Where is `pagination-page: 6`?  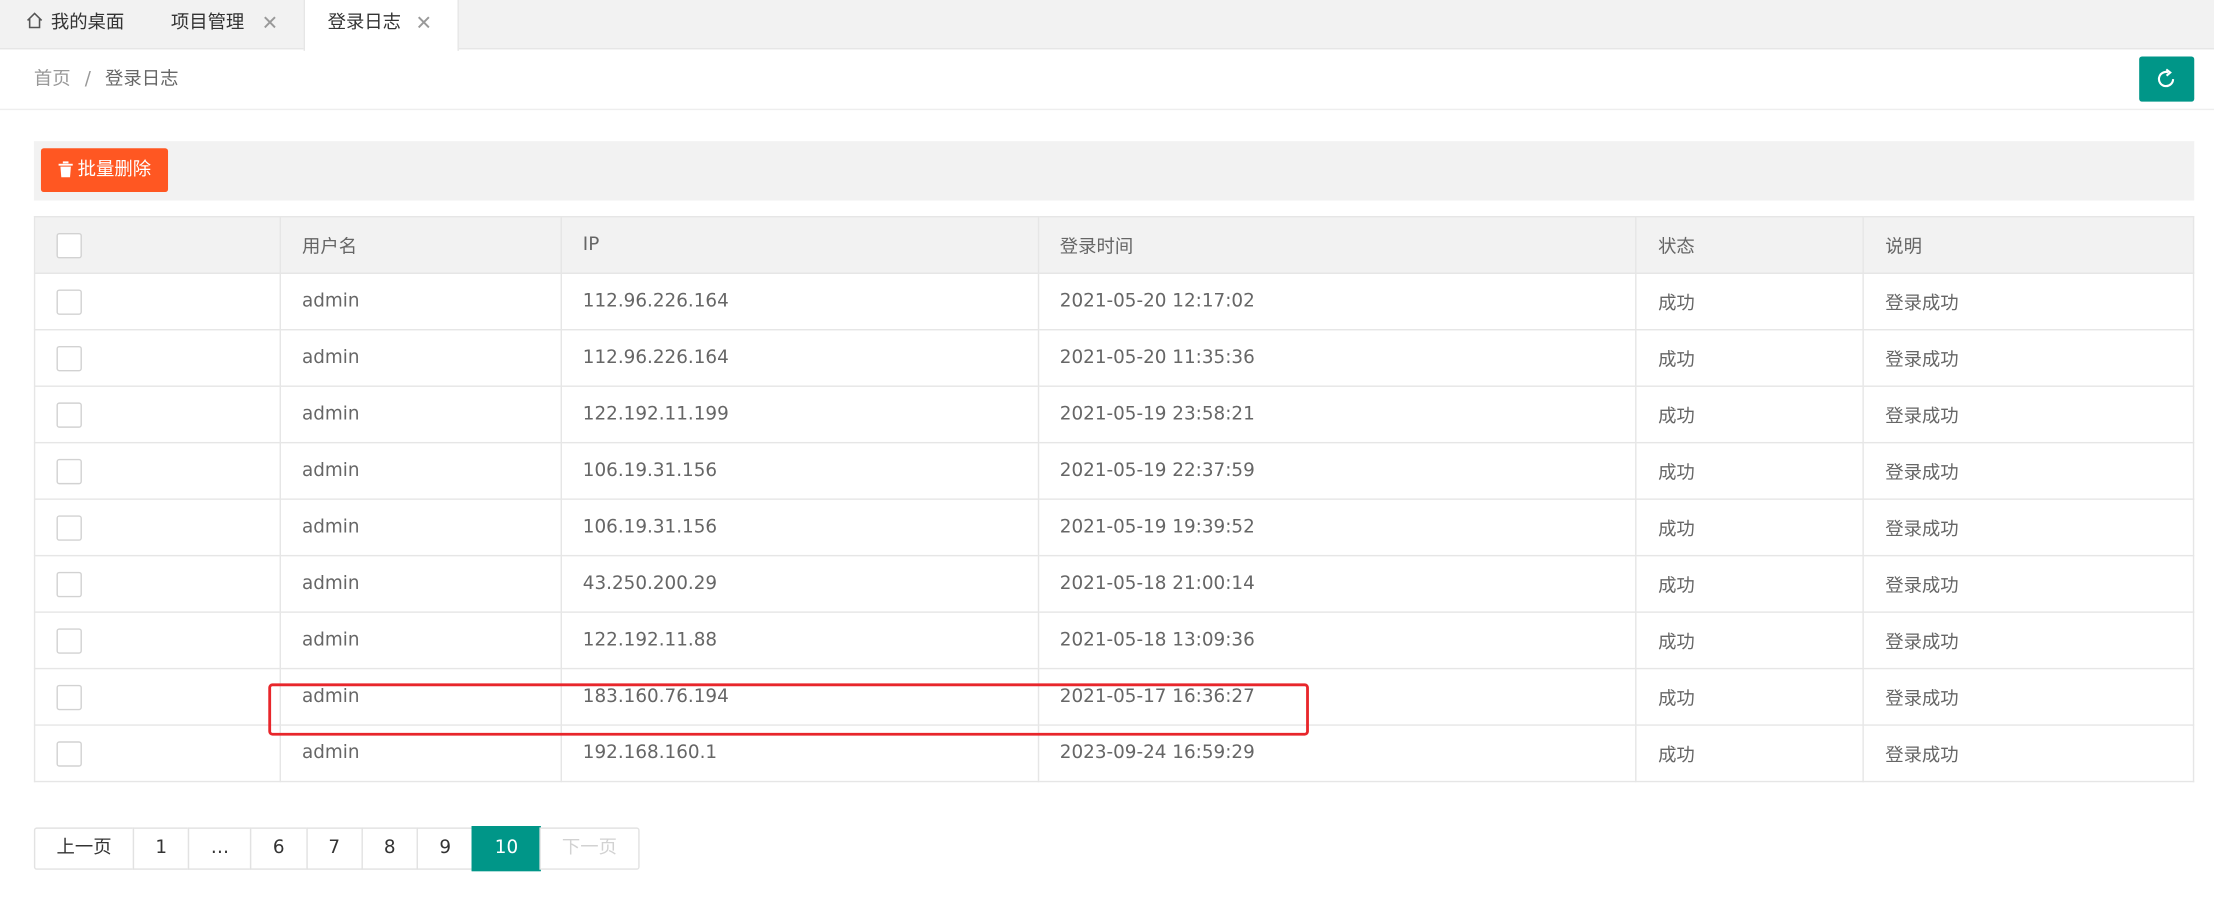
pagination-page: 6 is located at coordinates (279, 848).